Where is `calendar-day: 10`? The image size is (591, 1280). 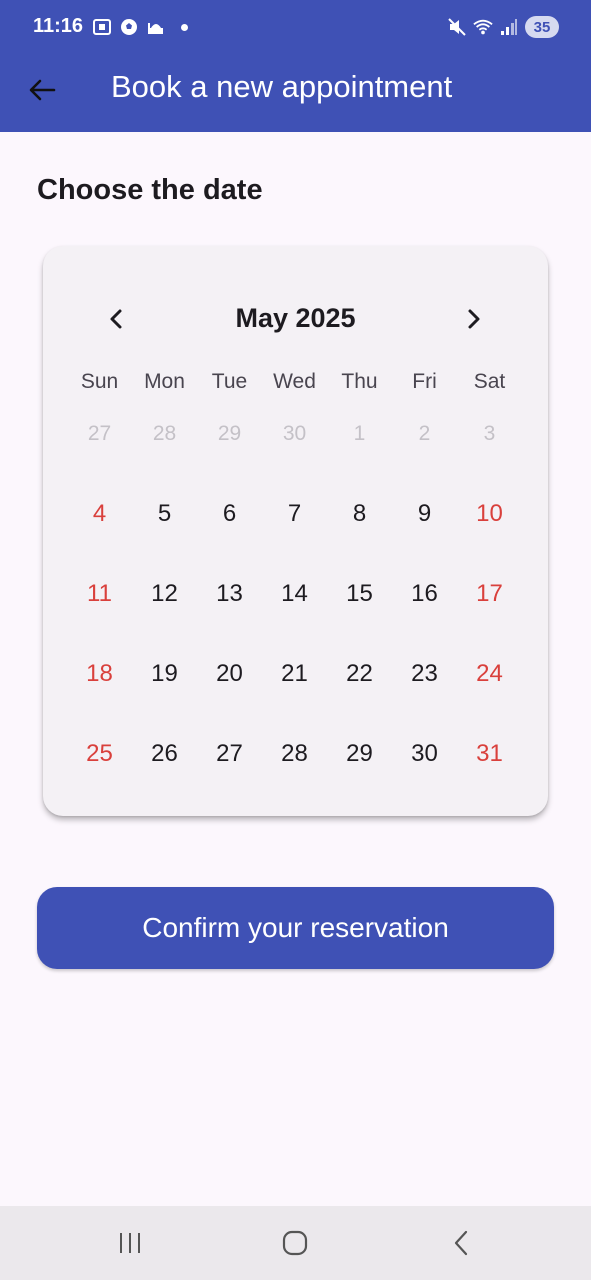 calendar-day: 10 is located at coordinates (489, 514).